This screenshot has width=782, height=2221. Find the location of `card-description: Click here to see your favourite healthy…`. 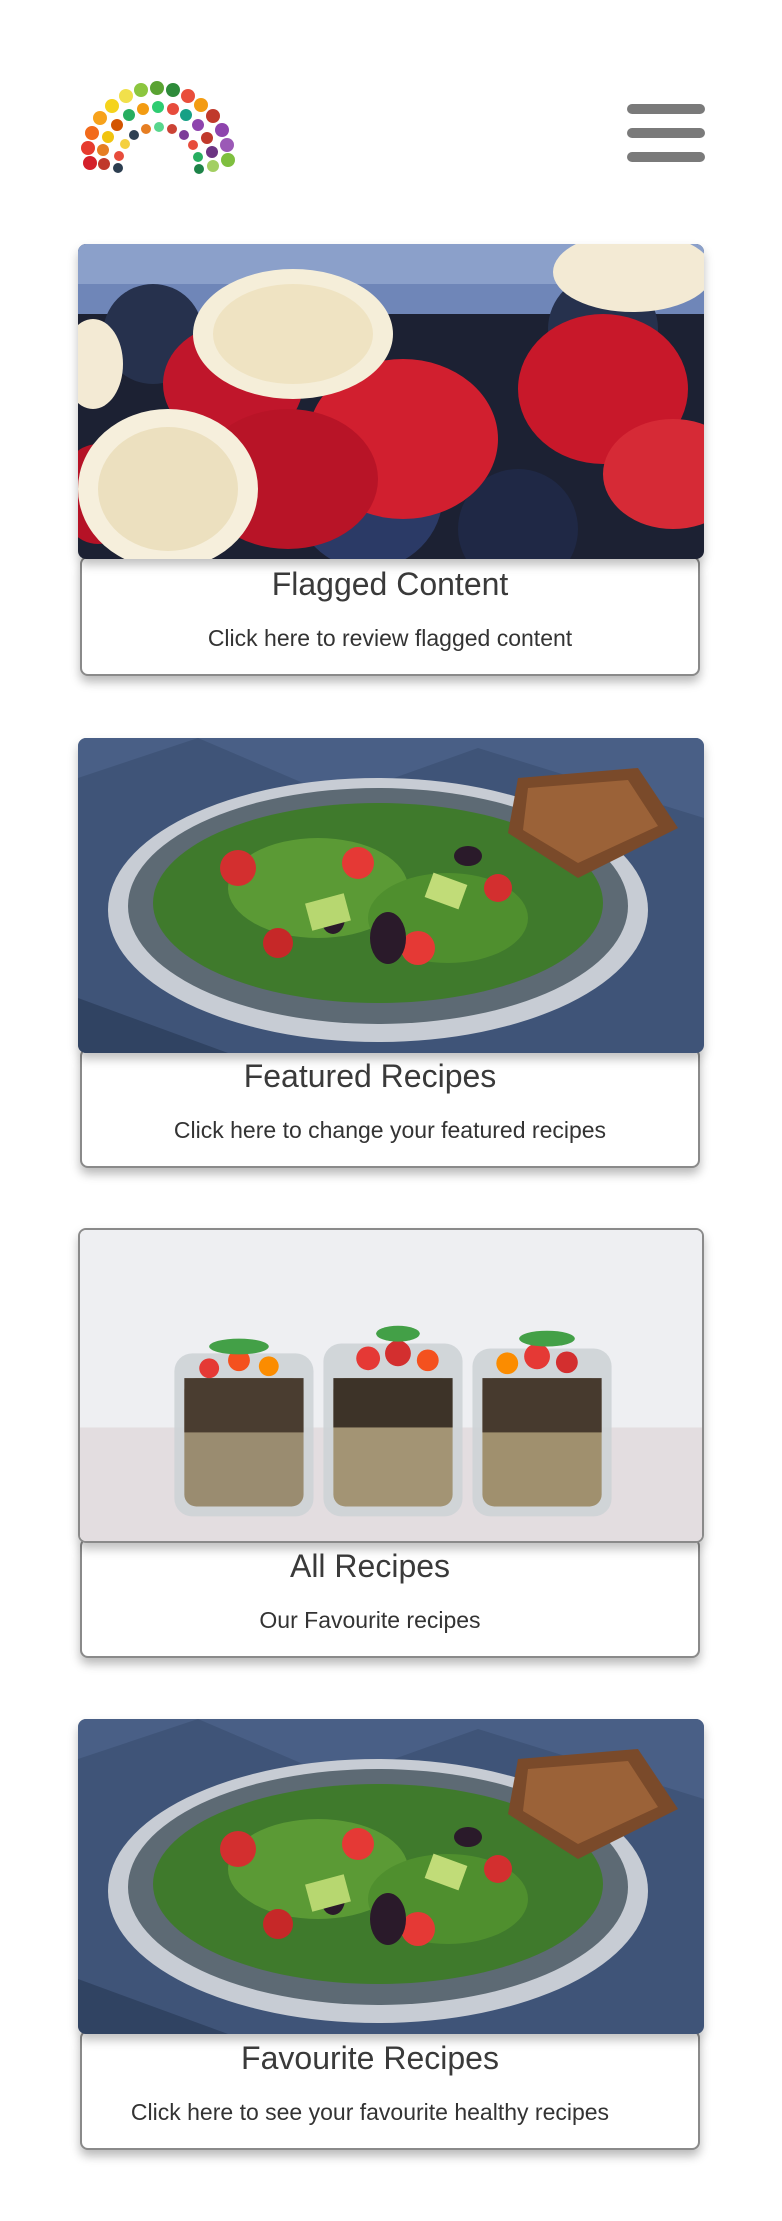

card-description: Click here to see your favourite healthy… is located at coordinates (370, 2112).